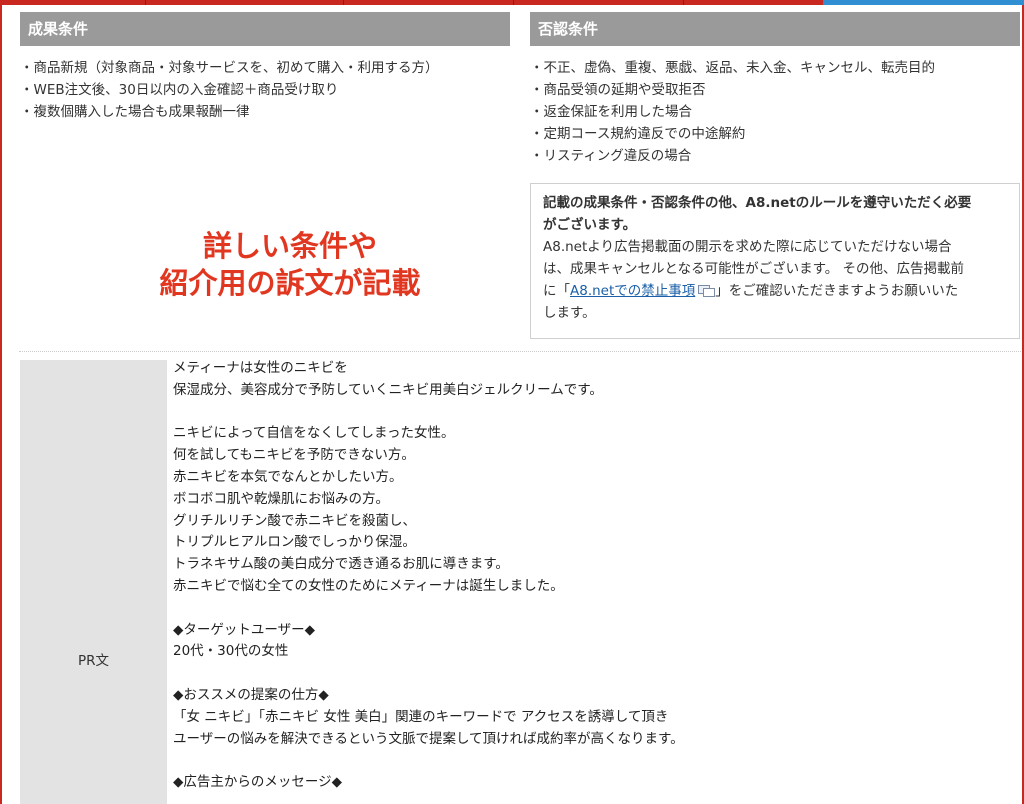  I want to click on conditions-item: 複数個購入した場合も成果報酬一律, so click(229, 112).